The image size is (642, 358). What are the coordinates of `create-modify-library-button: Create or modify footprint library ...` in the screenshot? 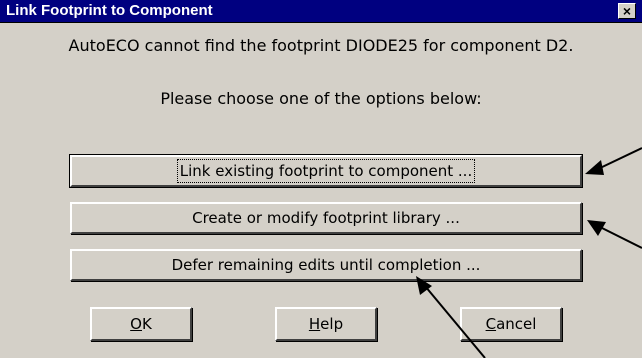 It's located at (326, 218).